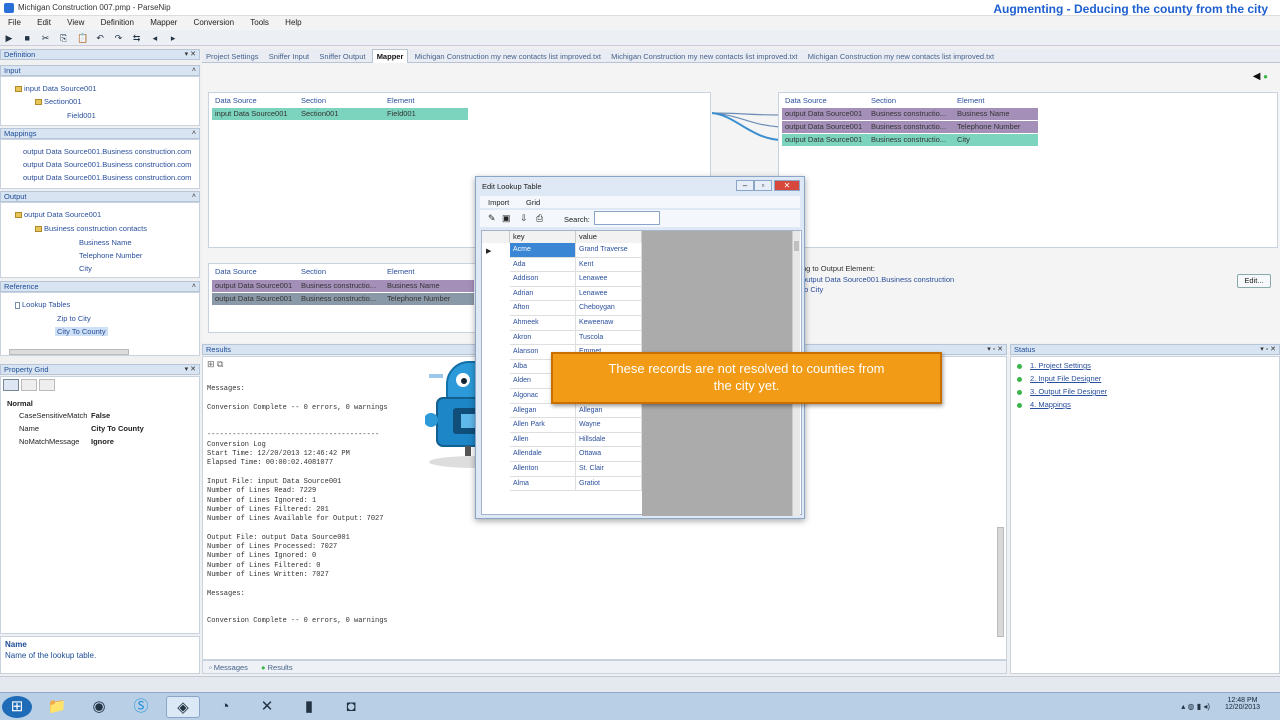 This screenshot has width=1280, height=720. Describe the element at coordinates (255, 299) in the screenshot. I see `lower-row-datasource: output Data Source001` at that location.